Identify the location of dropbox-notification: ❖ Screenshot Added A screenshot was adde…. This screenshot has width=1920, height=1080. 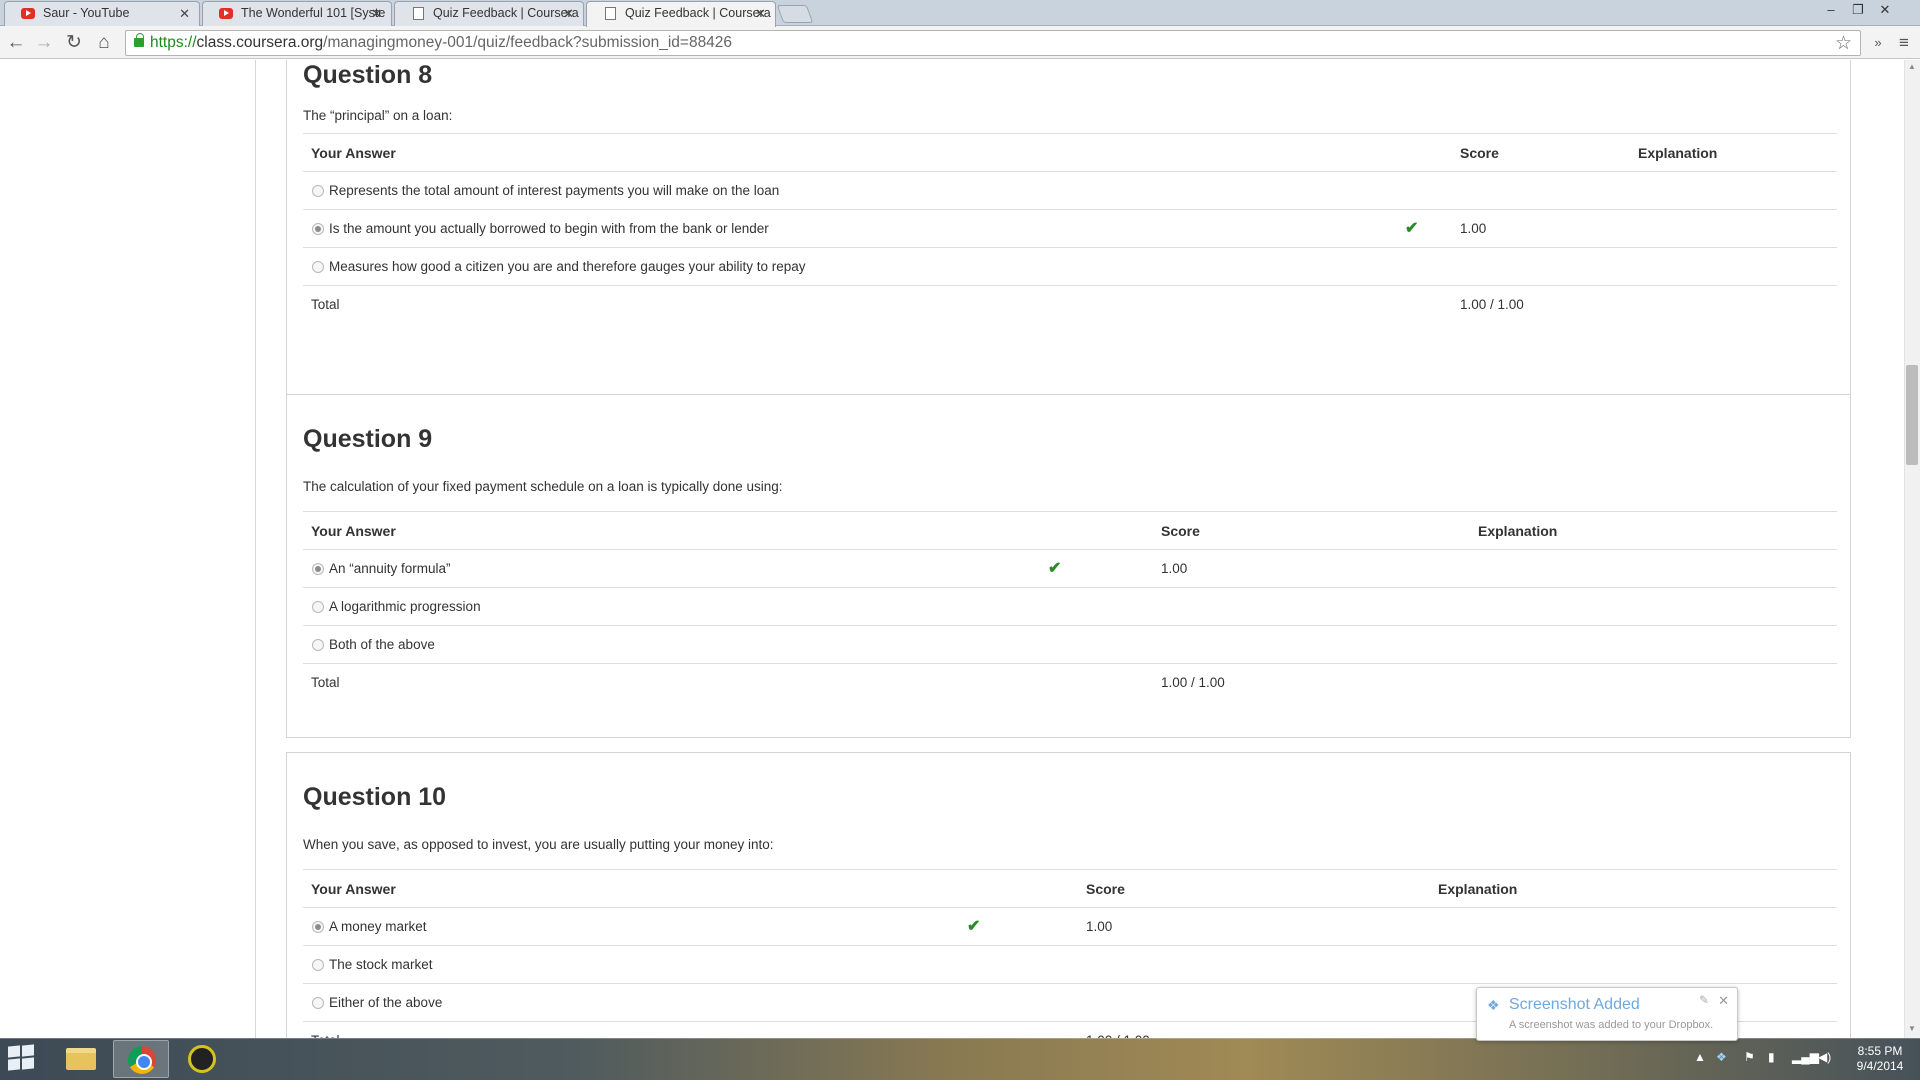
(1607, 1014).